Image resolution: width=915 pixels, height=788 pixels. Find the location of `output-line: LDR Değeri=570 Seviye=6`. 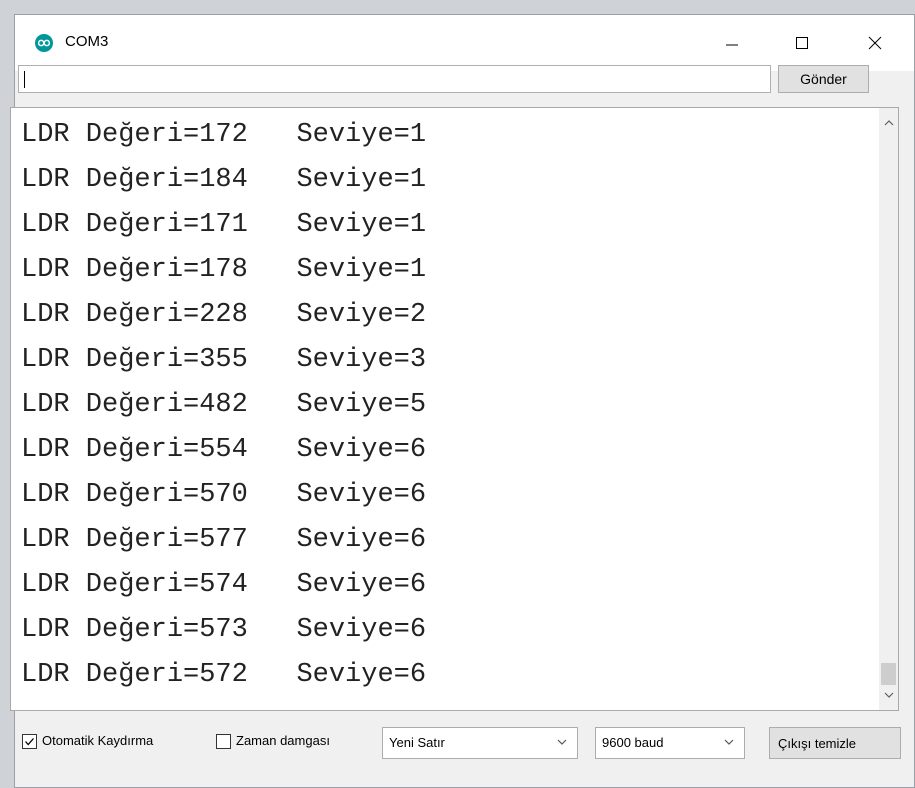

output-line: LDR Değeri=570 Seviye=6 is located at coordinates (224, 495).